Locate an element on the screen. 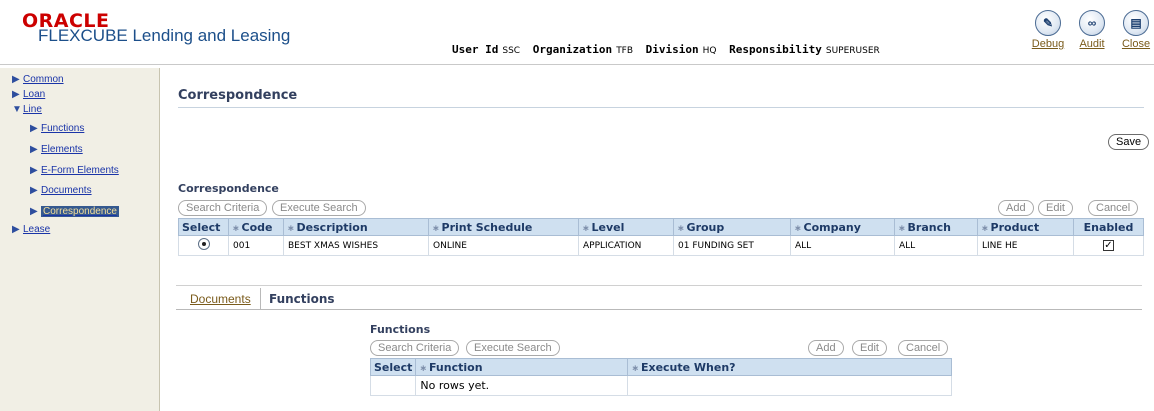 The image size is (1154, 411). row-select-radio is located at coordinates (203, 244).